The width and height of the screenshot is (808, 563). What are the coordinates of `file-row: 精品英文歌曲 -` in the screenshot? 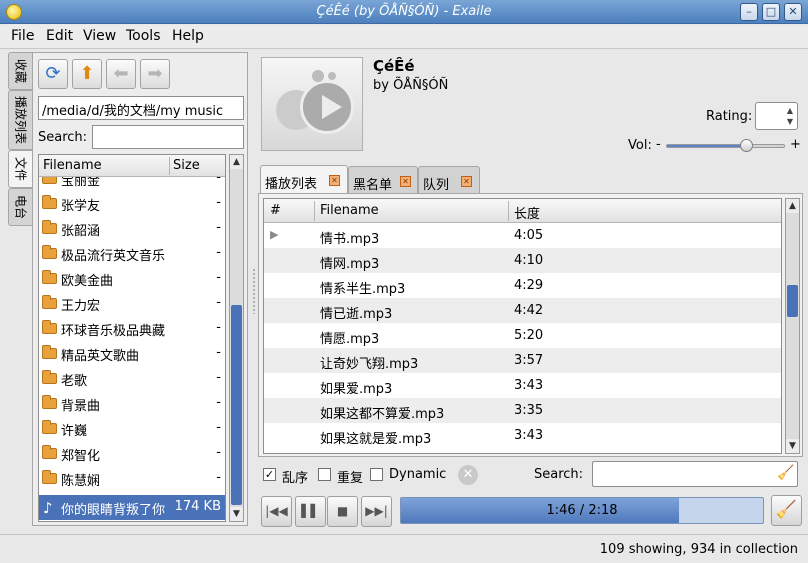 It's located at (132, 353).